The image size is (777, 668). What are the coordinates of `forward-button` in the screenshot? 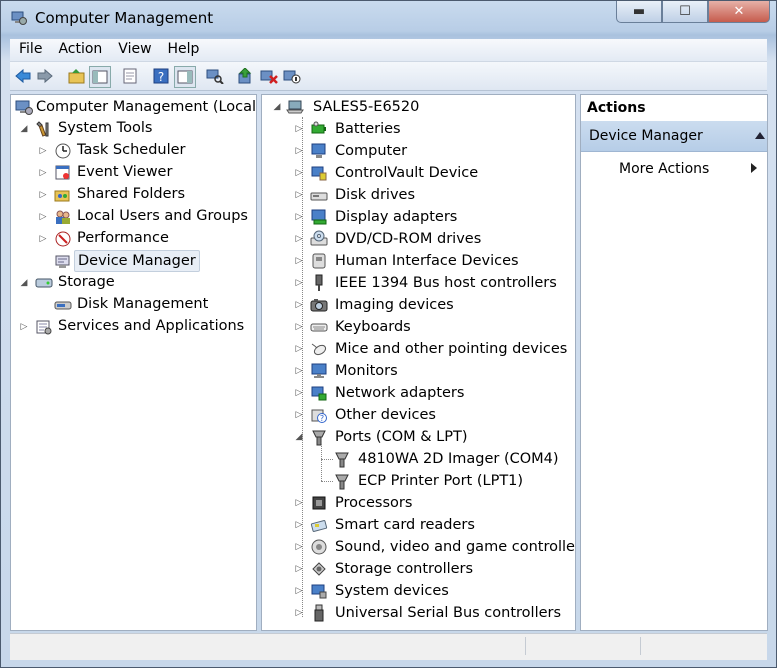 It's located at (45, 76).